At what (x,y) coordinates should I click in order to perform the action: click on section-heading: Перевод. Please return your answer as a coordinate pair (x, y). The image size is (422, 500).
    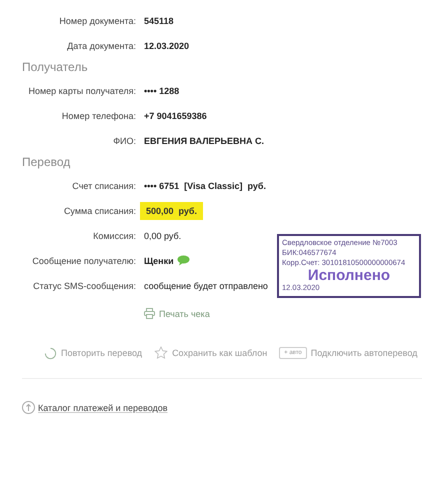
    Looking at the image, I should click on (46, 162).